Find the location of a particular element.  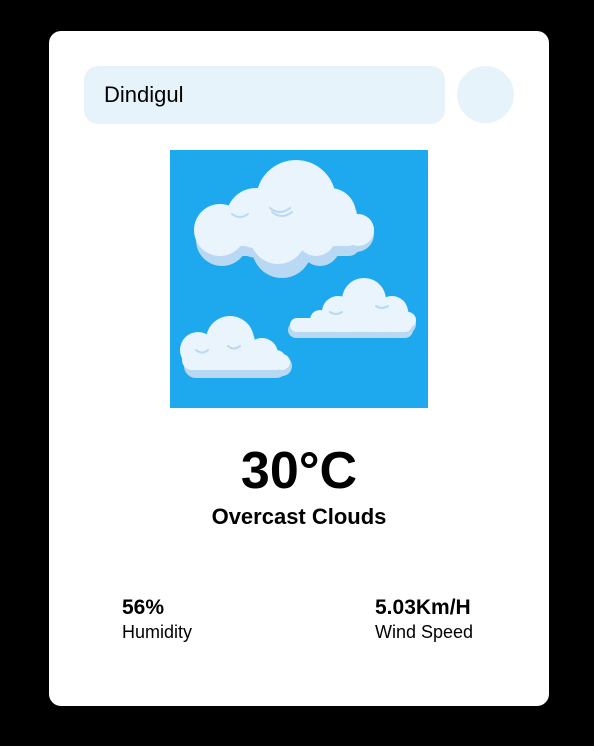

search-button is located at coordinates (485, 94).